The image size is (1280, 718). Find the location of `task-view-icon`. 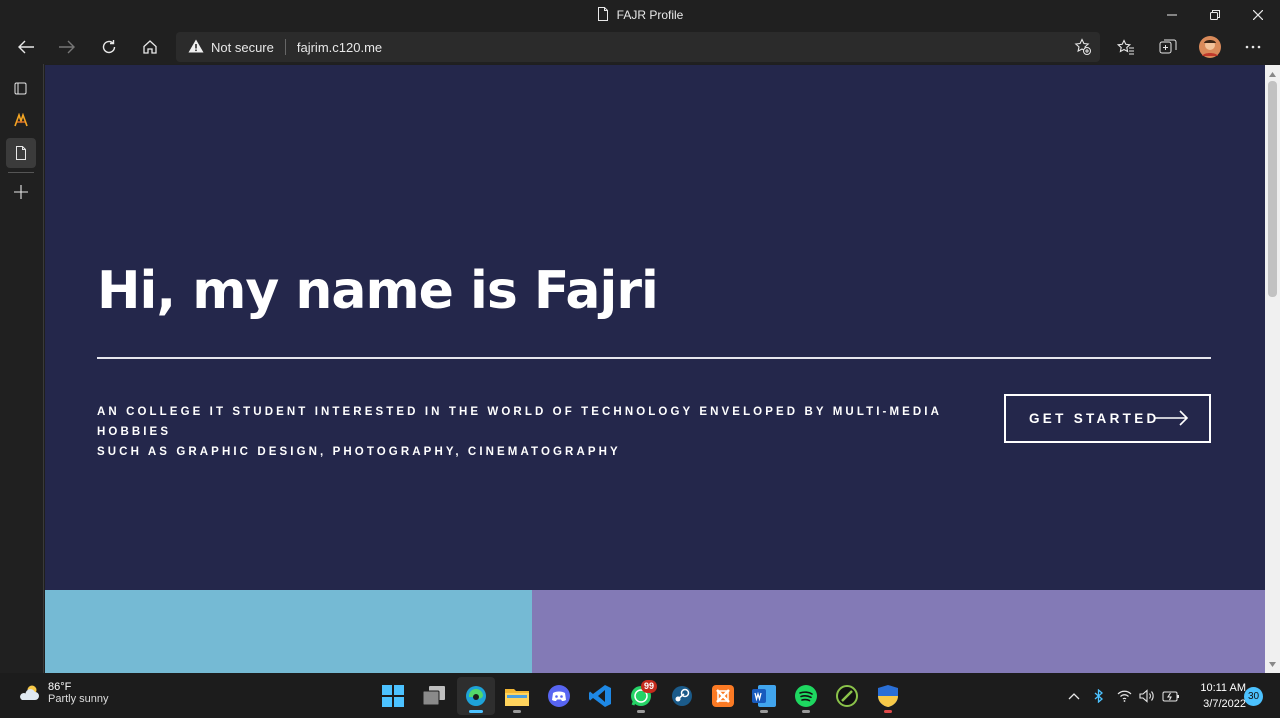

task-view-icon is located at coordinates (434, 696).